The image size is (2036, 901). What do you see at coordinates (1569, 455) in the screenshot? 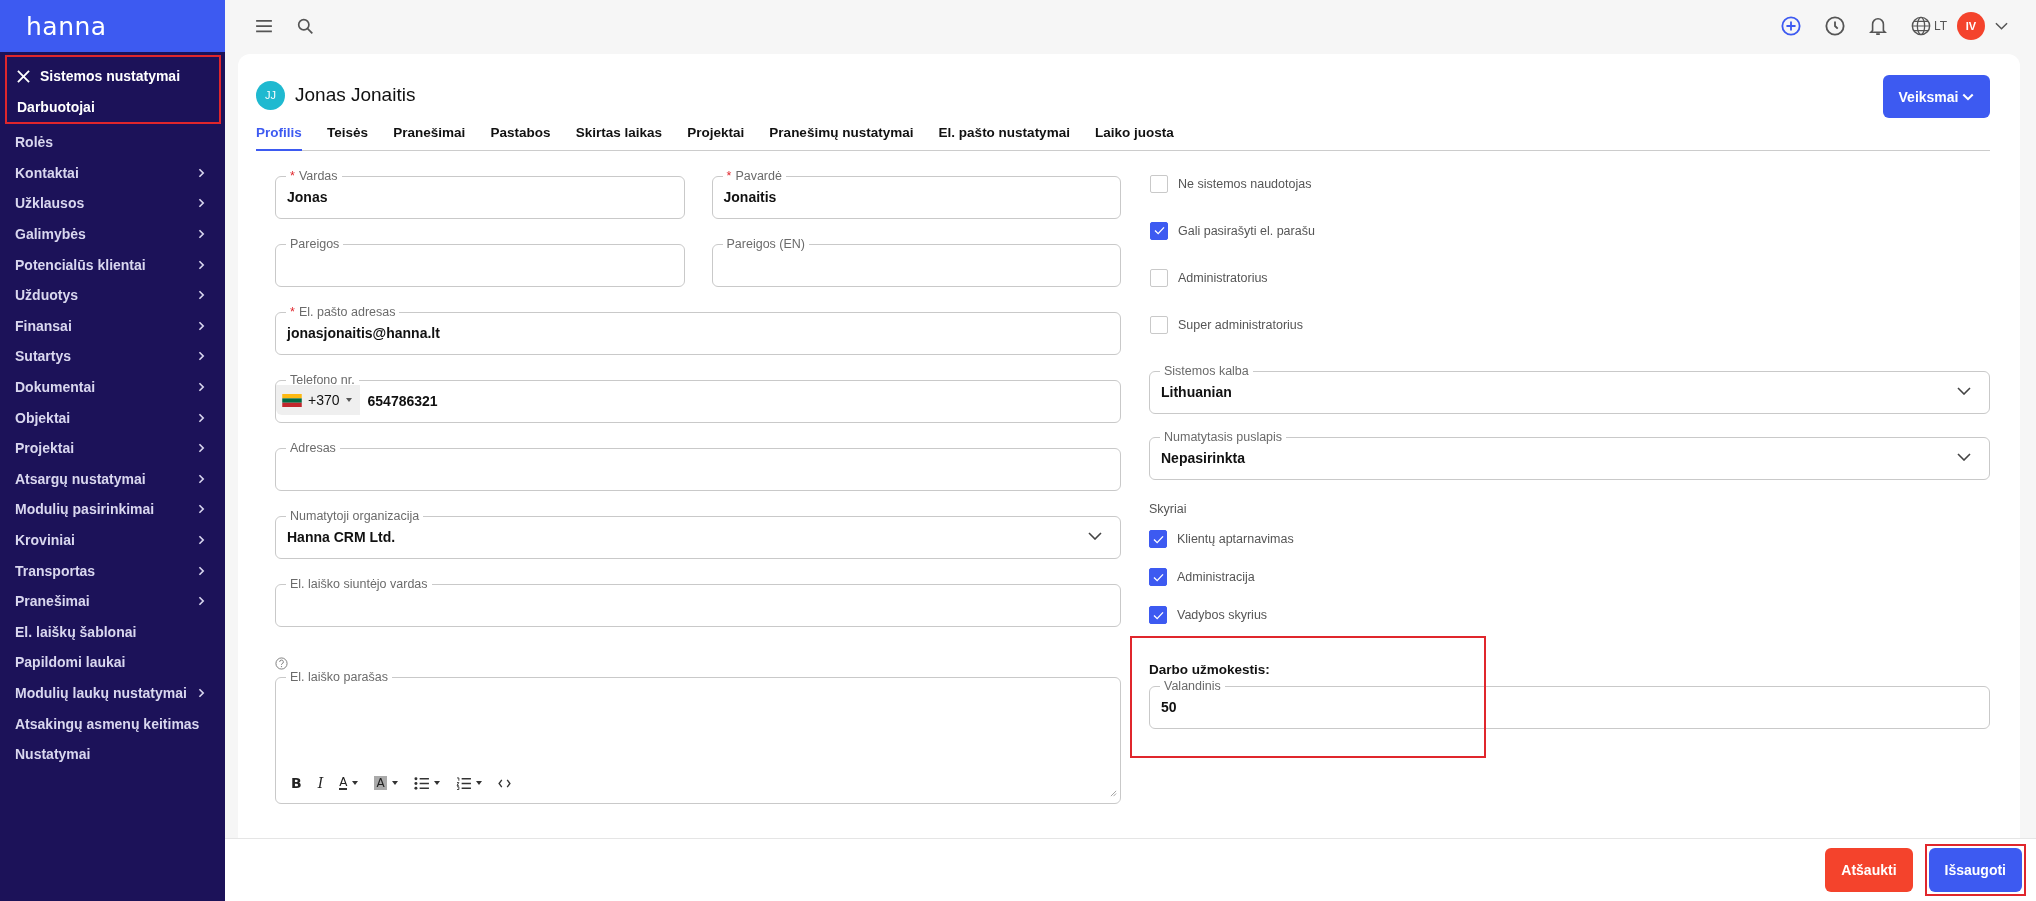
I see `select-field: Numatytasis puslapis Nepasirinkta` at bounding box center [1569, 455].